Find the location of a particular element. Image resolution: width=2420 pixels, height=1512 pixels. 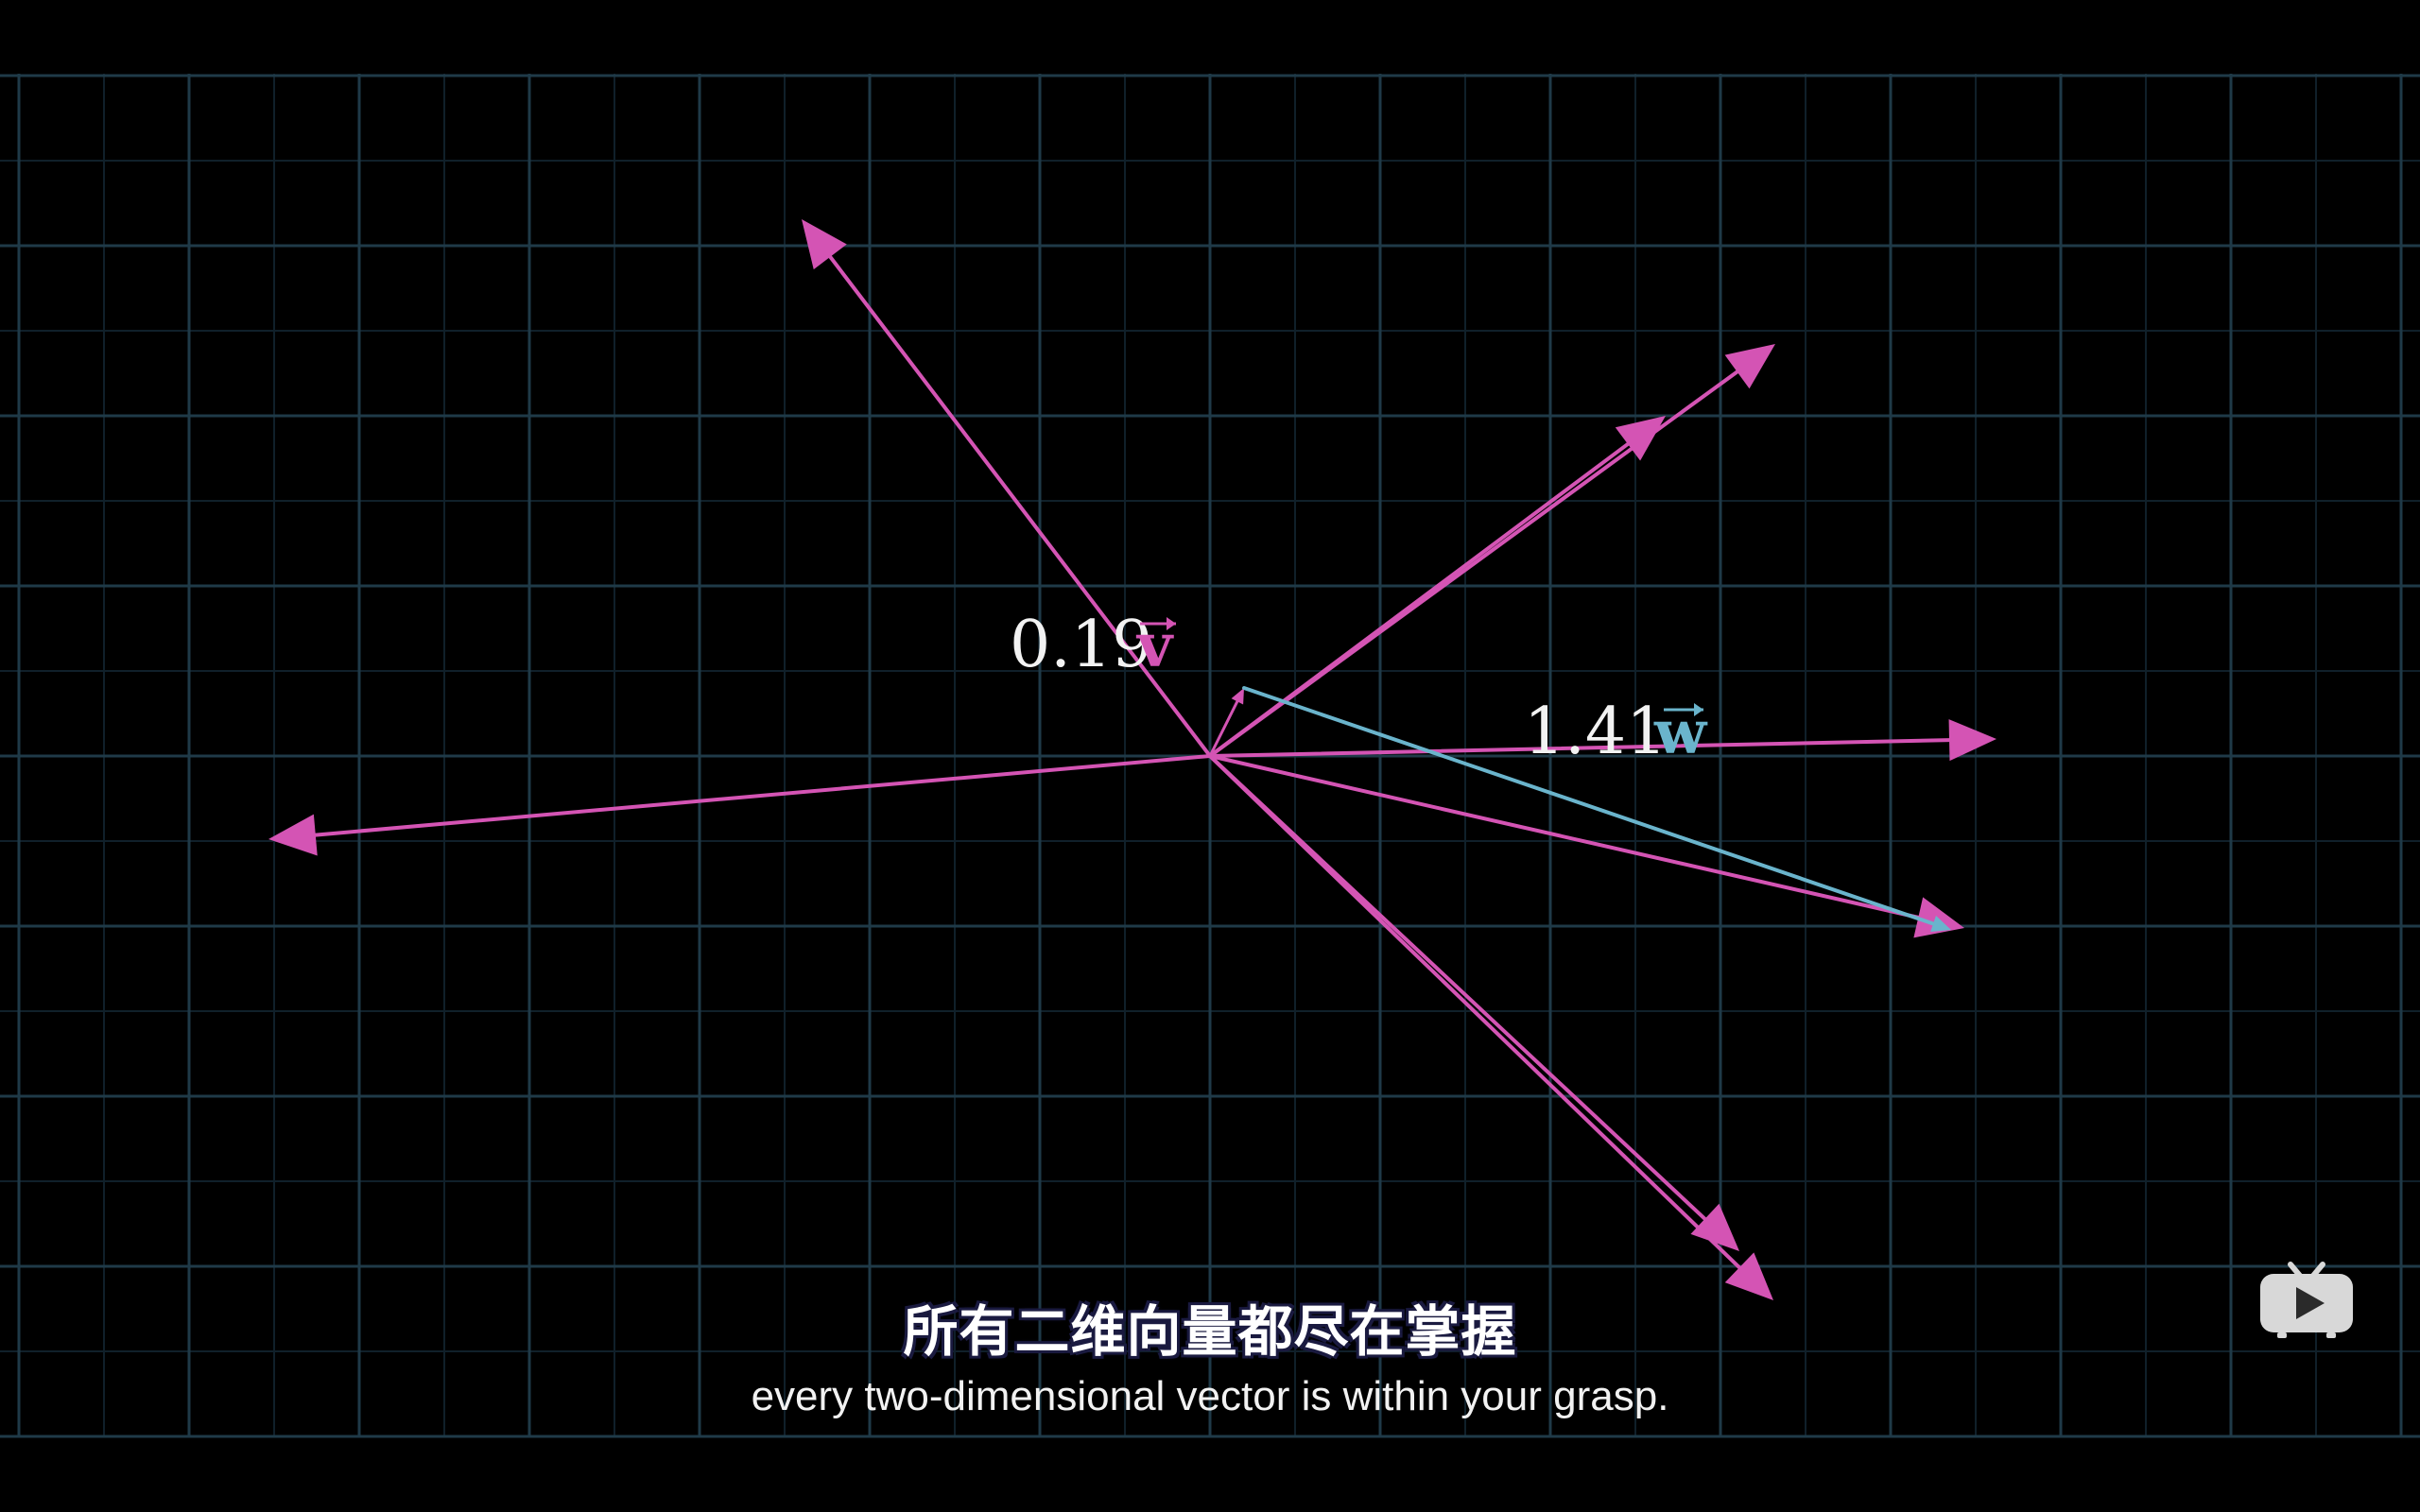

w-coefficient-label: 1.41 is located at coordinates (1595, 732).